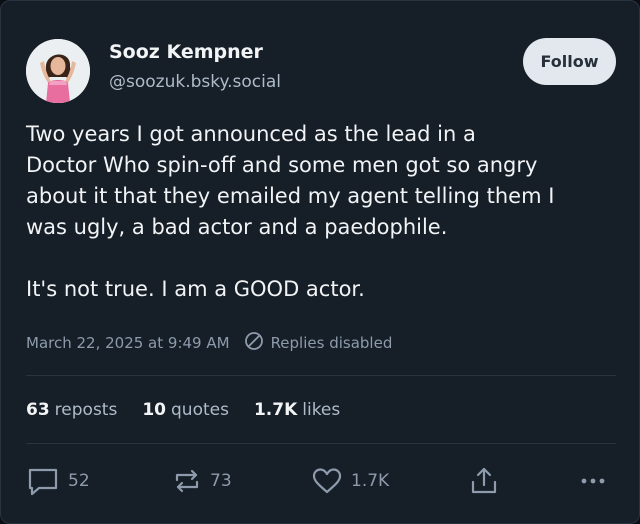  What do you see at coordinates (321, 410) in the screenshot?
I see `likes-label: likes` at bounding box center [321, 410].